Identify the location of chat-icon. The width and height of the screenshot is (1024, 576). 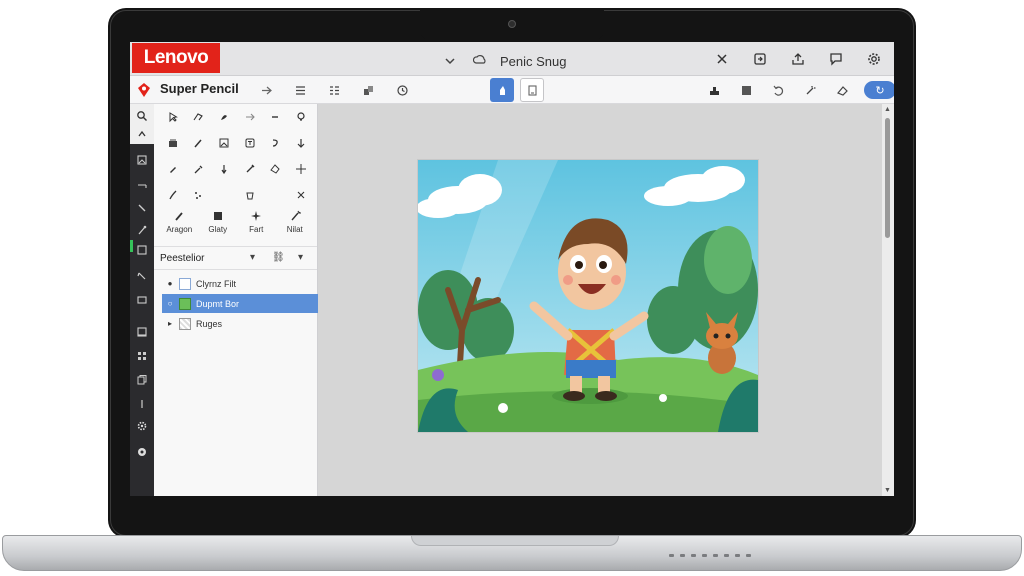
(836, 59).